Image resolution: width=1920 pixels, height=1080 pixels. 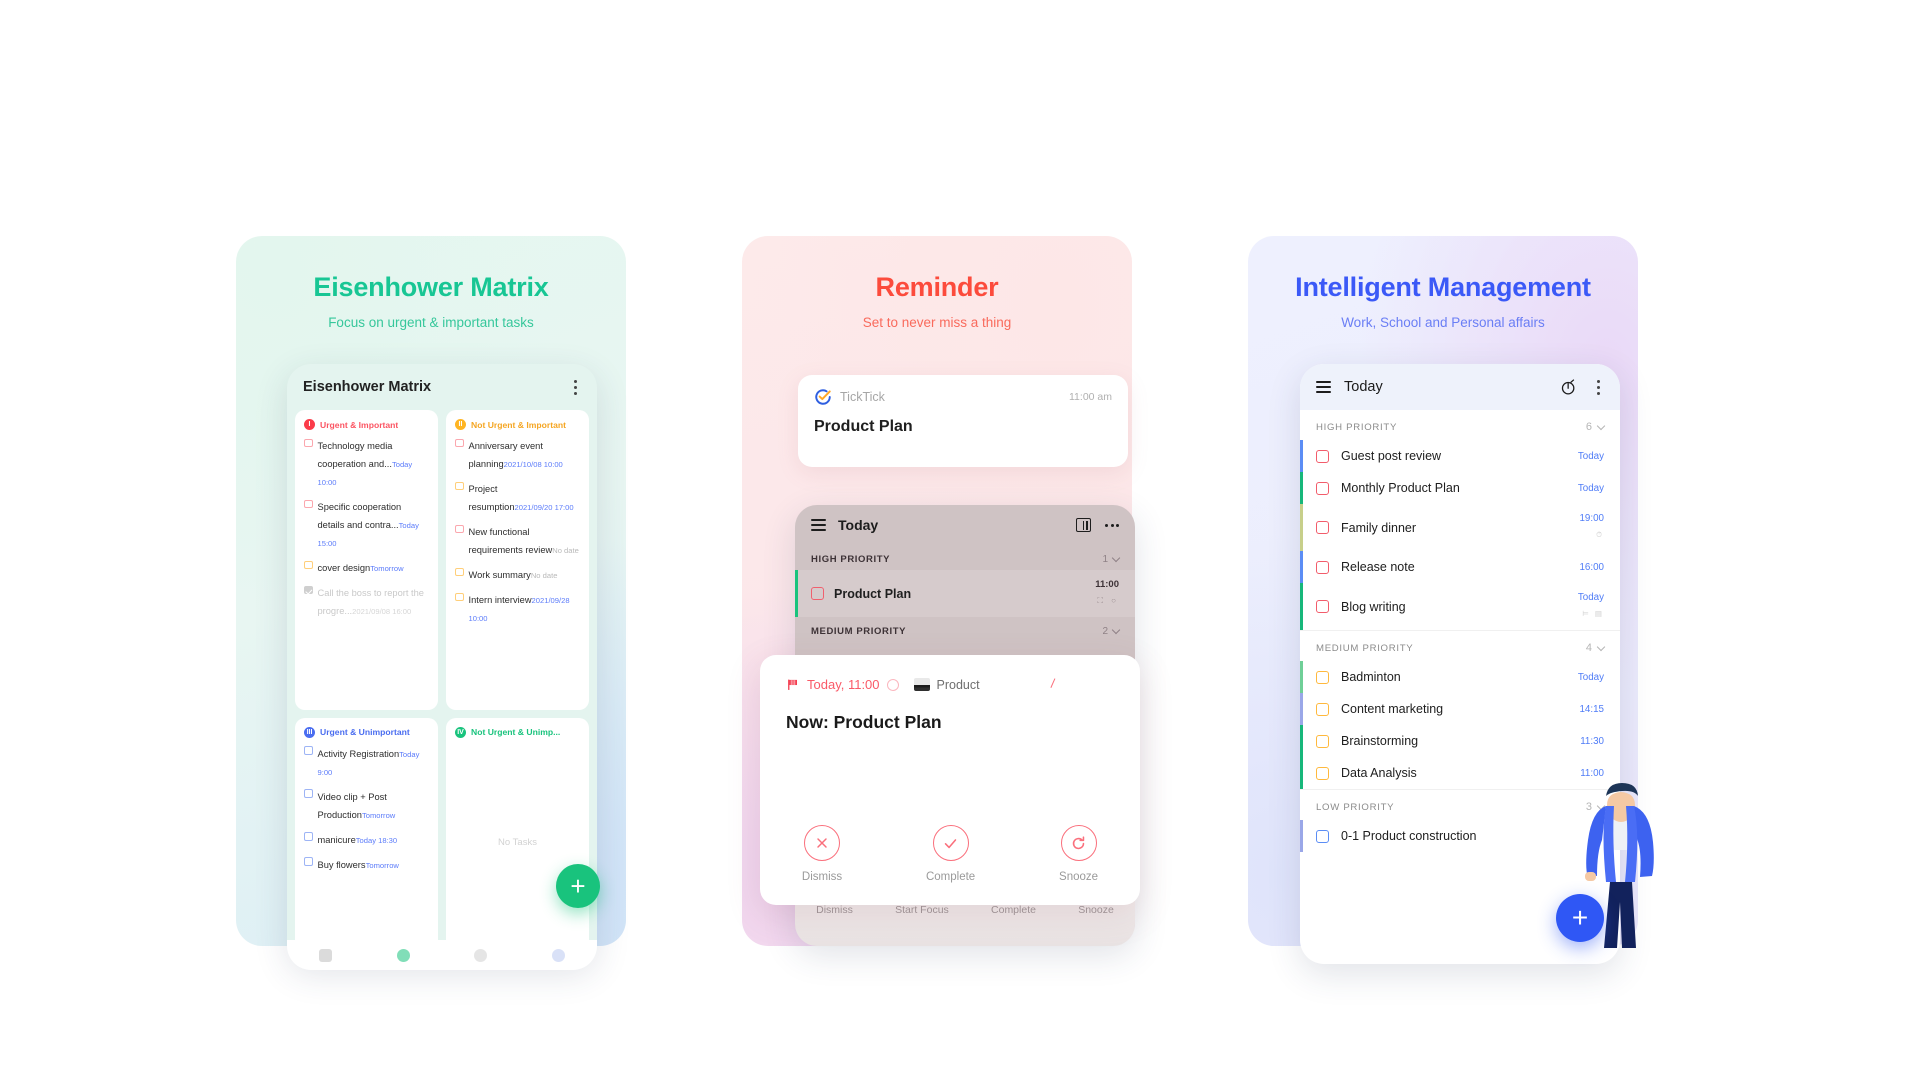 I want to click on reminder-task-row: Product Plan 11:00 ⛶ ○, so click(x=965, y=593).